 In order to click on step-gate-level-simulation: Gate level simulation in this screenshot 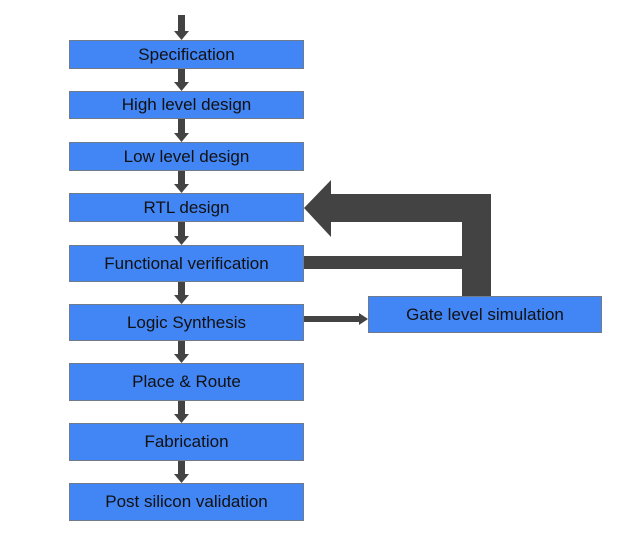, I will do `click(485, 314)`.